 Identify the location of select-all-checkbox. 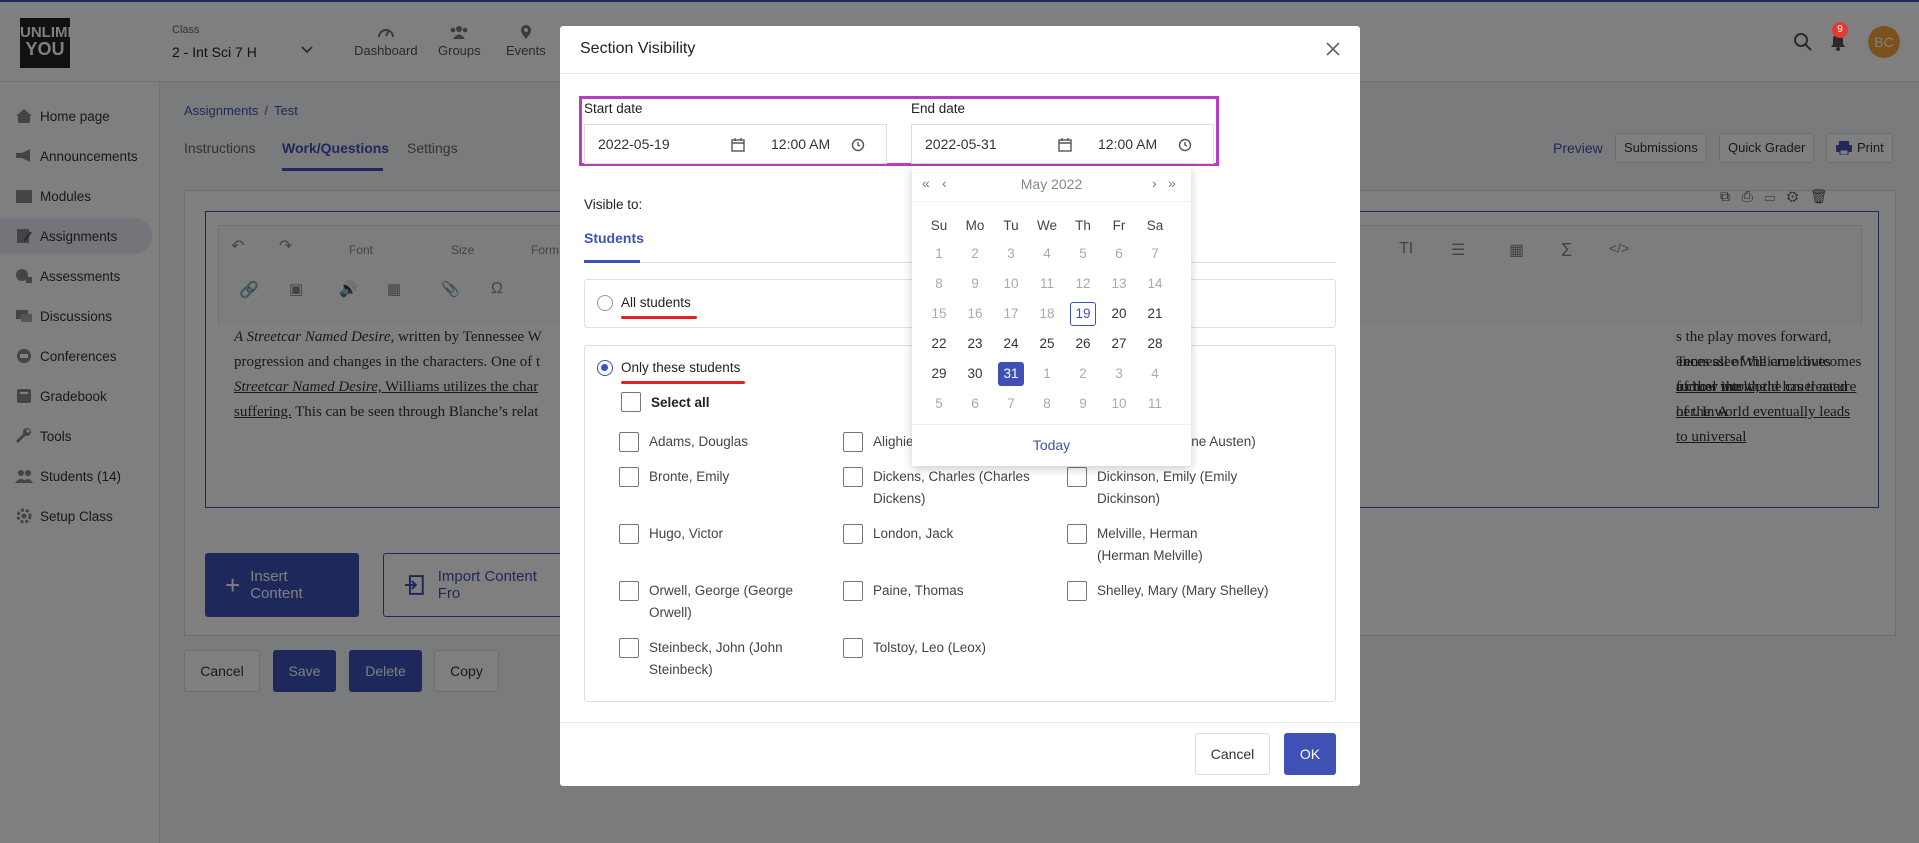
(631, 402).